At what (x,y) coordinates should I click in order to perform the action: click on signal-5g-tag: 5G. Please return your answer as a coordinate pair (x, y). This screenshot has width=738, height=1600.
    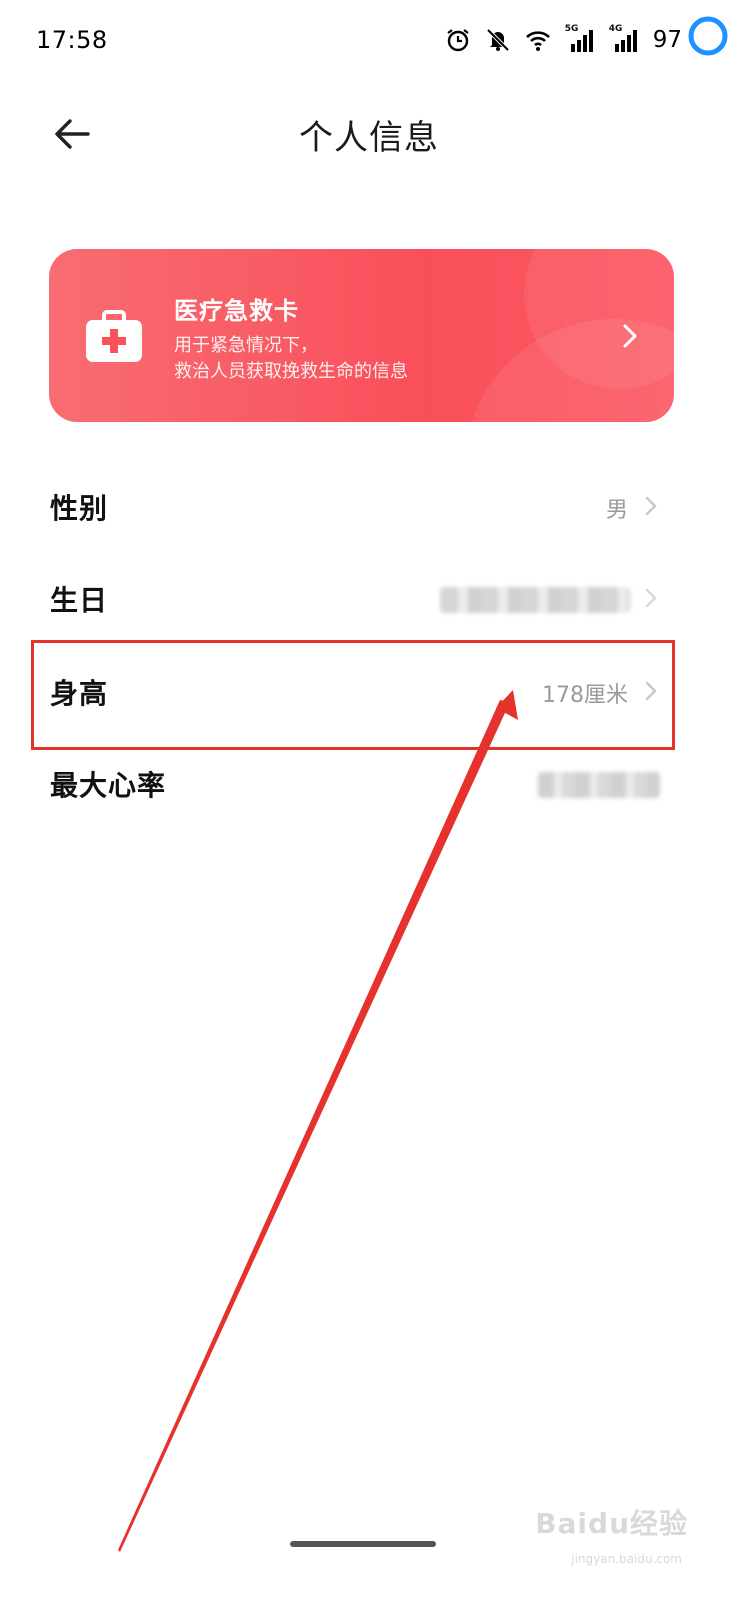
    Looking at the image, I should click on (571, 29).